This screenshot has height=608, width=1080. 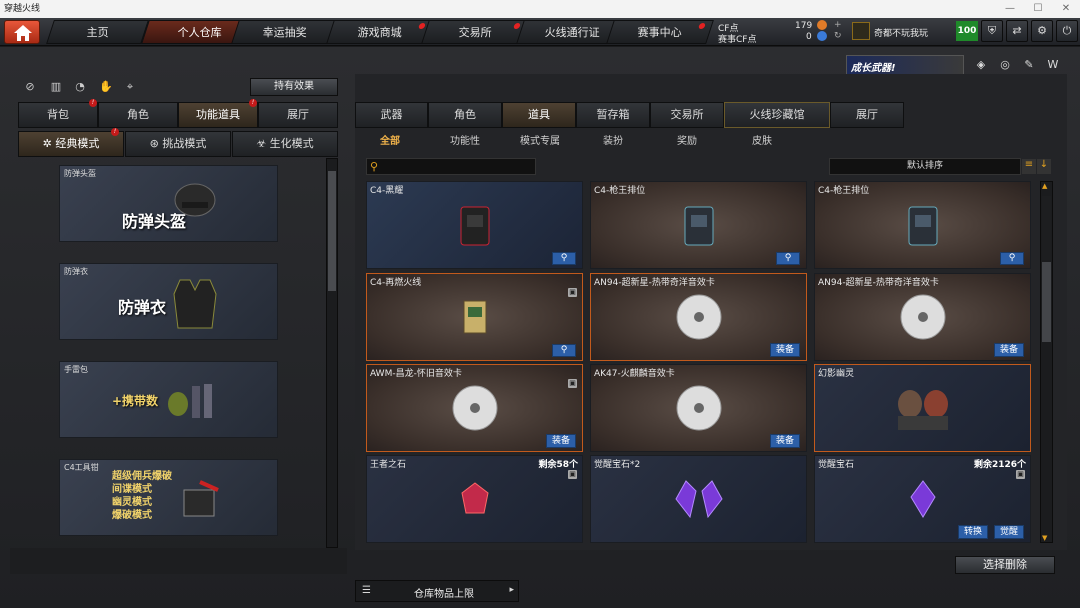 What do you see at coordinates (168, 203) in the screenshot?
I see `item-card-helmet: 防弹头盔 防弹头盔` at bounding box center [168, 203].